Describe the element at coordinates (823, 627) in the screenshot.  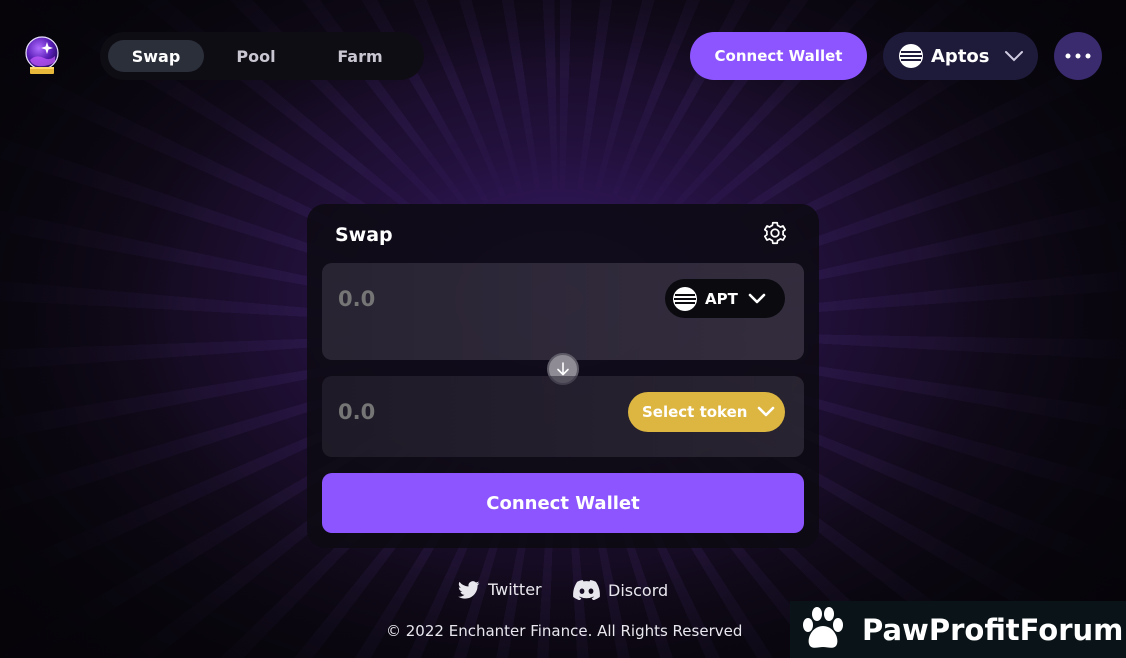
I see `paw-icon` at that location.